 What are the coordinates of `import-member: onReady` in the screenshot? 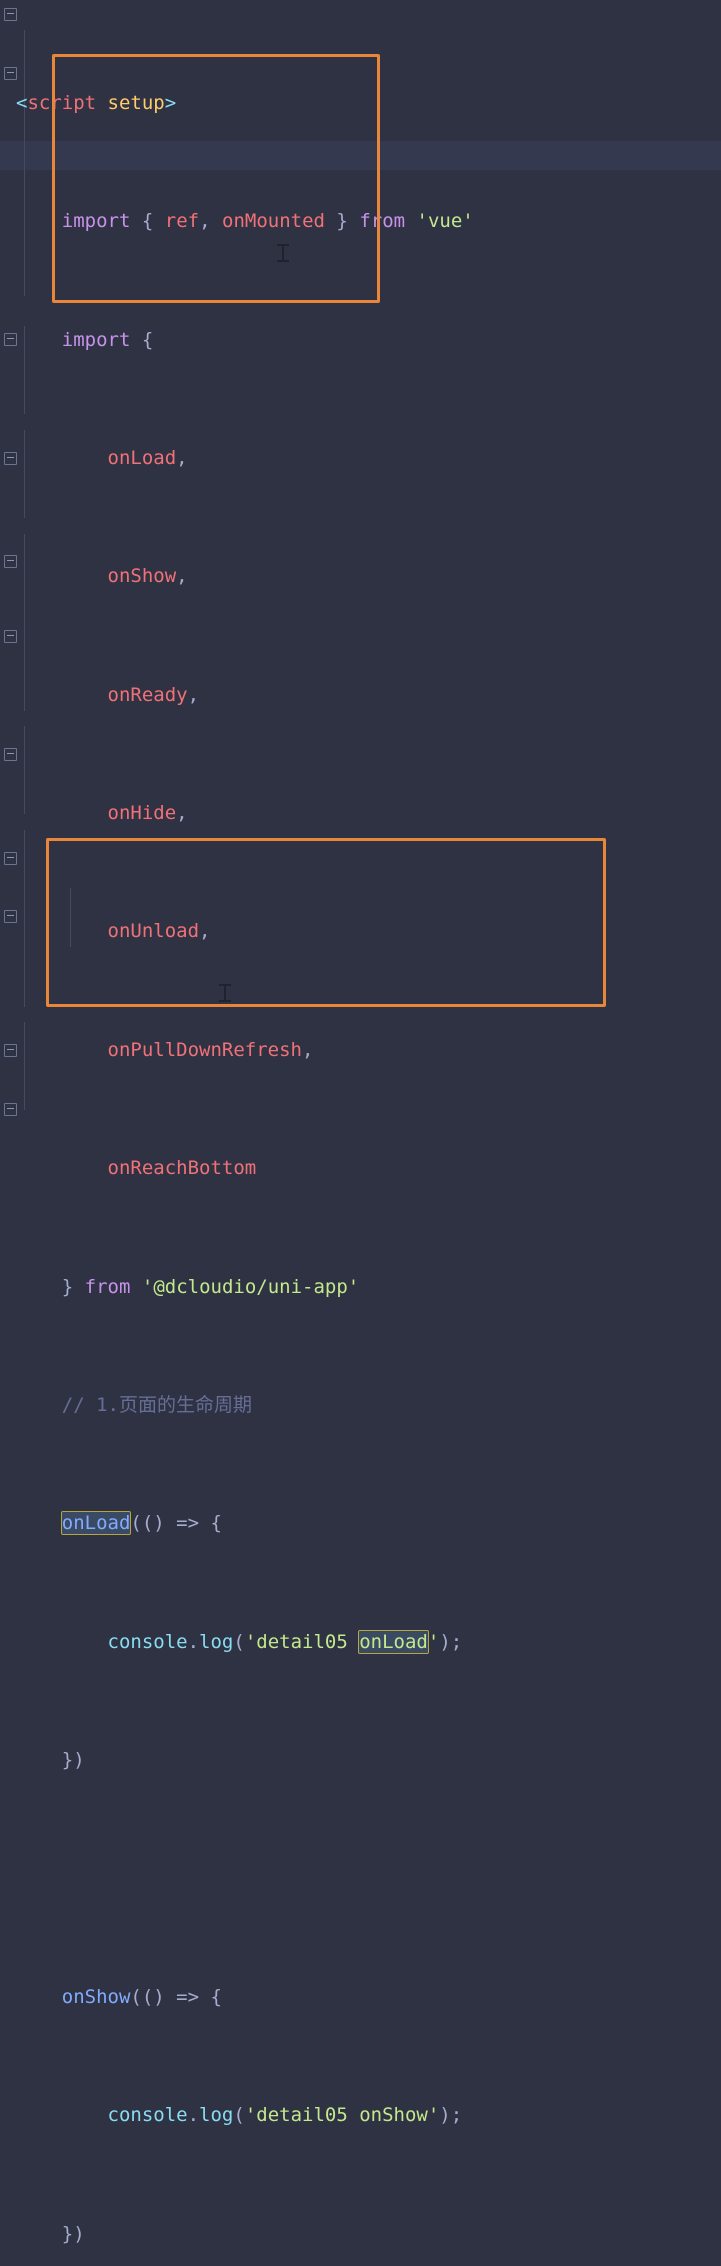 It's located at (147, 694).